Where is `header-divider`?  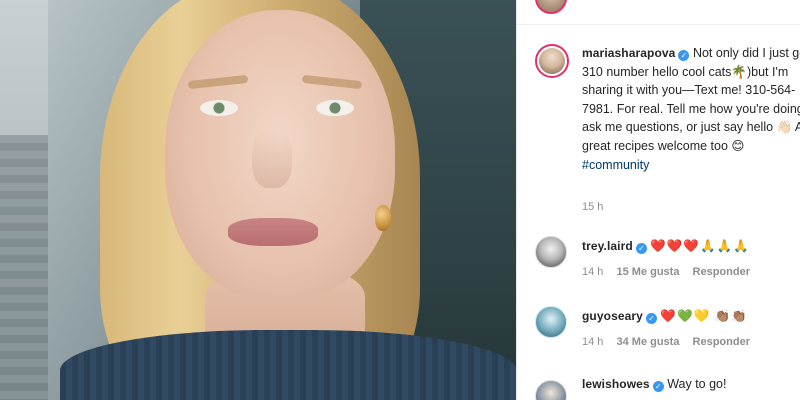
header-divider is located at coordinates (658, 24).